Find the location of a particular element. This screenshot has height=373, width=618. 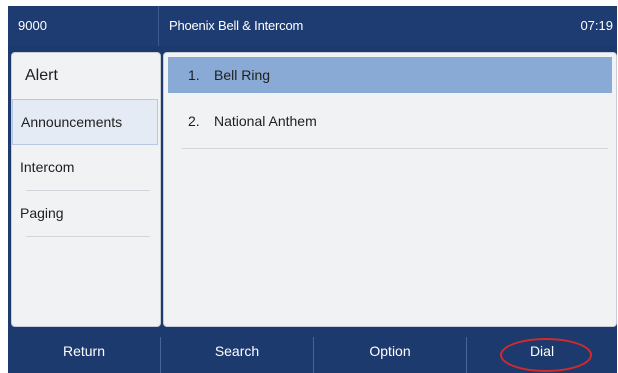

sidebar-item-intercom: Intercom is located at coordinates (86, 168).